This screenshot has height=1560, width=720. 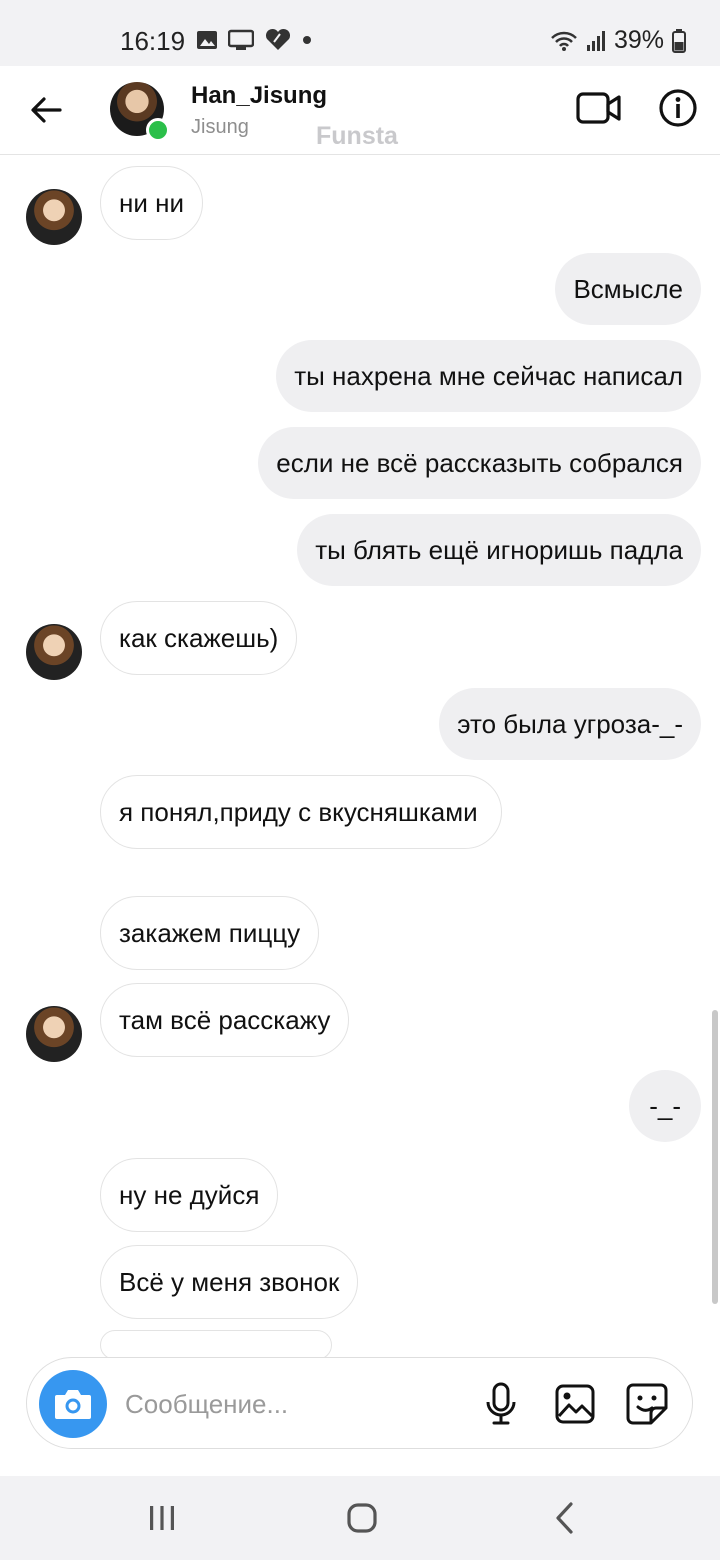 I want to click on contact-name: Han_Jisung, so click(x=259, y=96).